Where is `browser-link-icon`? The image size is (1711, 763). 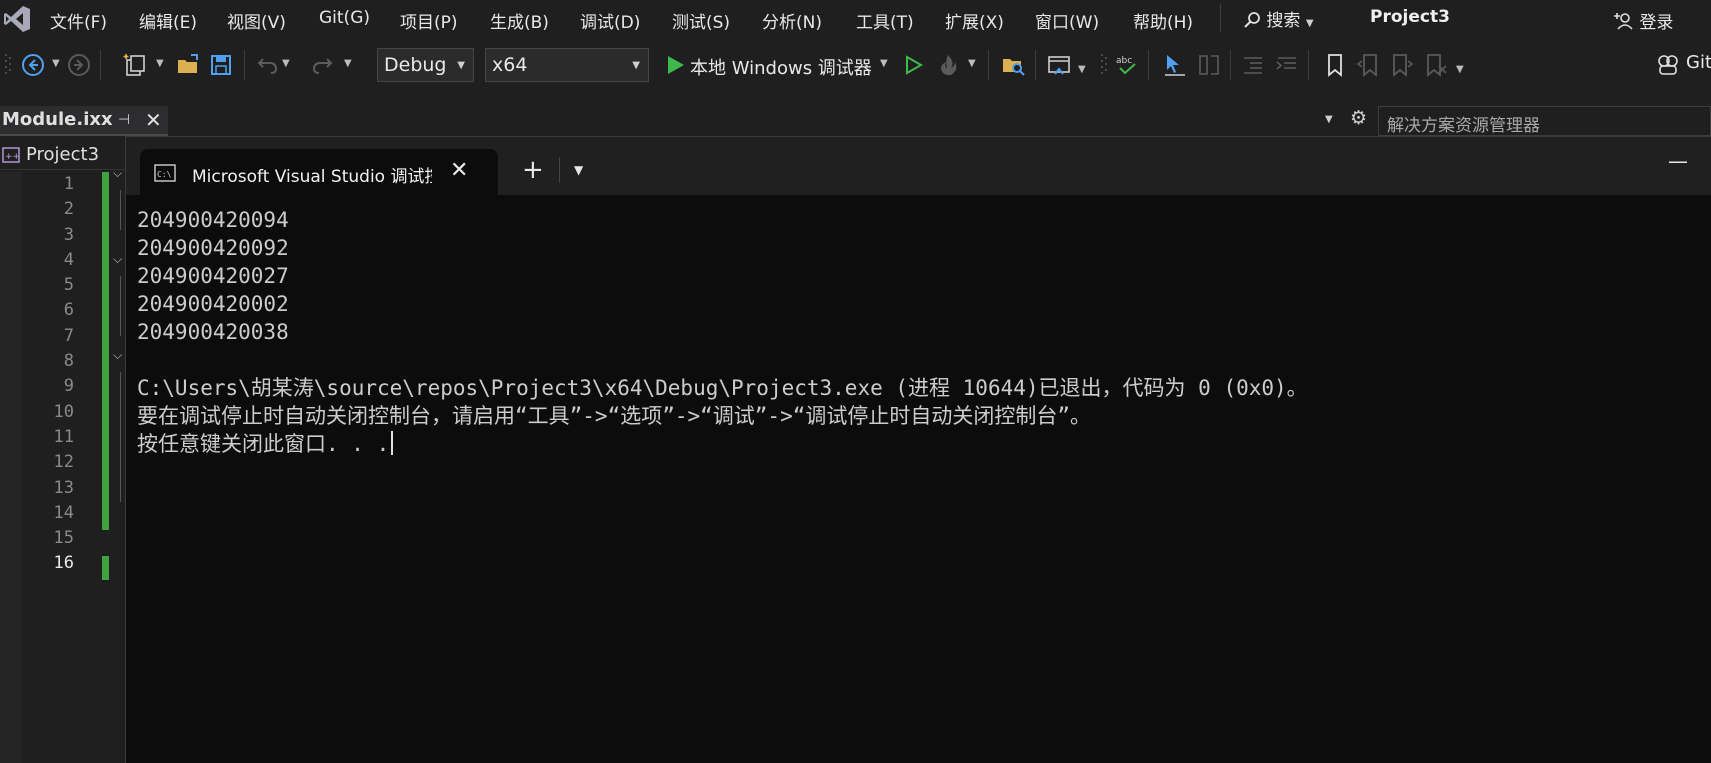
browser-link-icon is located at coordinates (1059, 65).